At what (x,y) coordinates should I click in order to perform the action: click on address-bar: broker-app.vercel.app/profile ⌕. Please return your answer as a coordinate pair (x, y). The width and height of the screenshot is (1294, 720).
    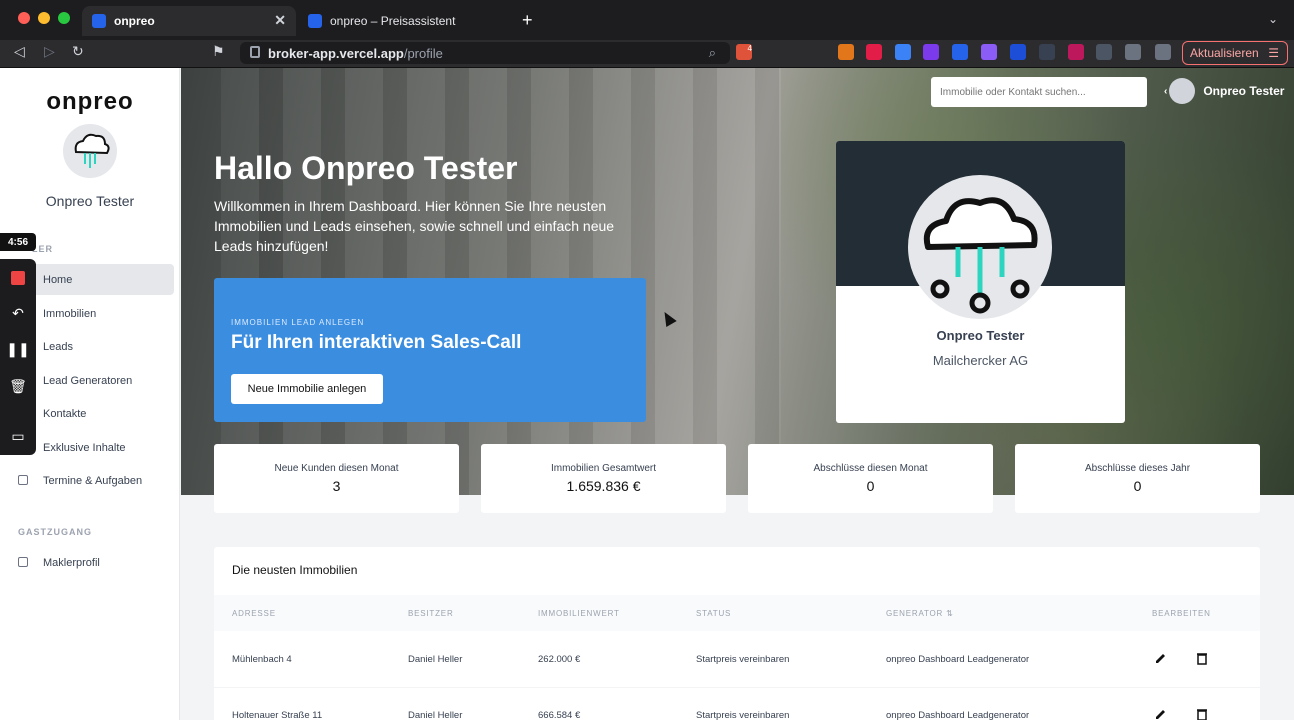
    Looking at the image, I should click on (485, 53).